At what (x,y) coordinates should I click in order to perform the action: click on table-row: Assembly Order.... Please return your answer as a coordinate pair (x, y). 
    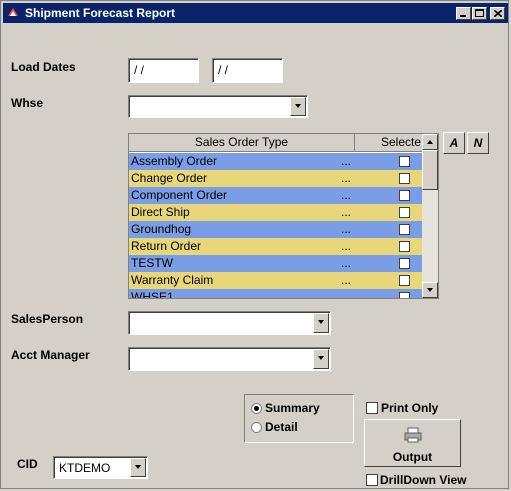
    Looking at the image, I should click on (275, 161).